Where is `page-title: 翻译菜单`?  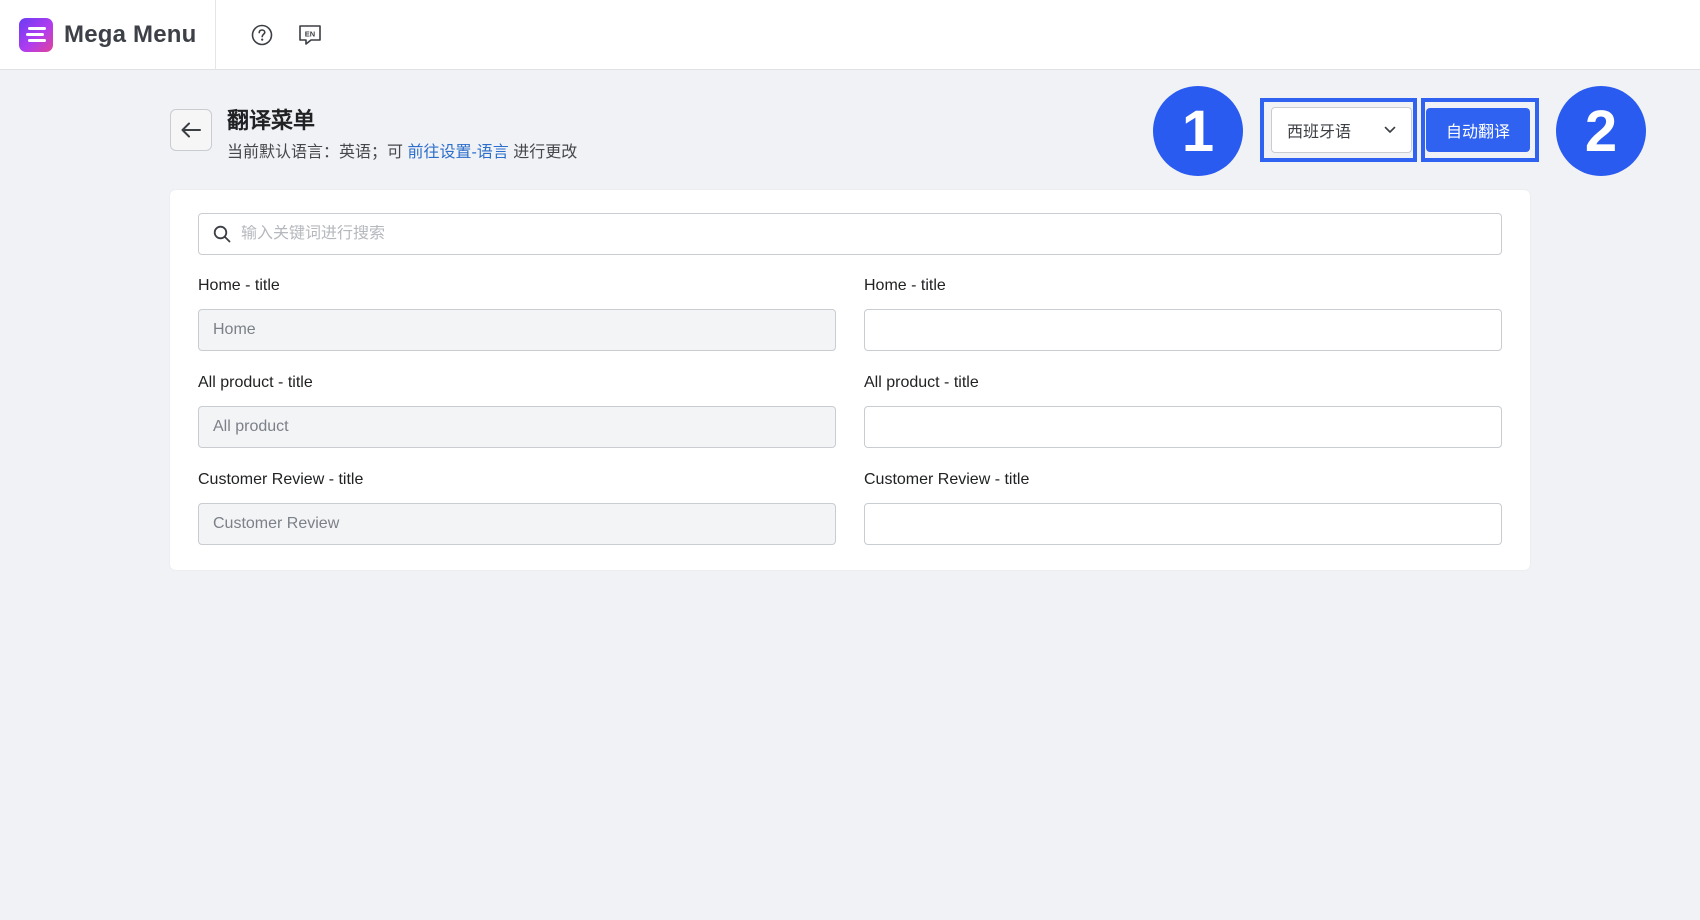
page-title: 翻译菜单 is located at coordinates (271, 120).